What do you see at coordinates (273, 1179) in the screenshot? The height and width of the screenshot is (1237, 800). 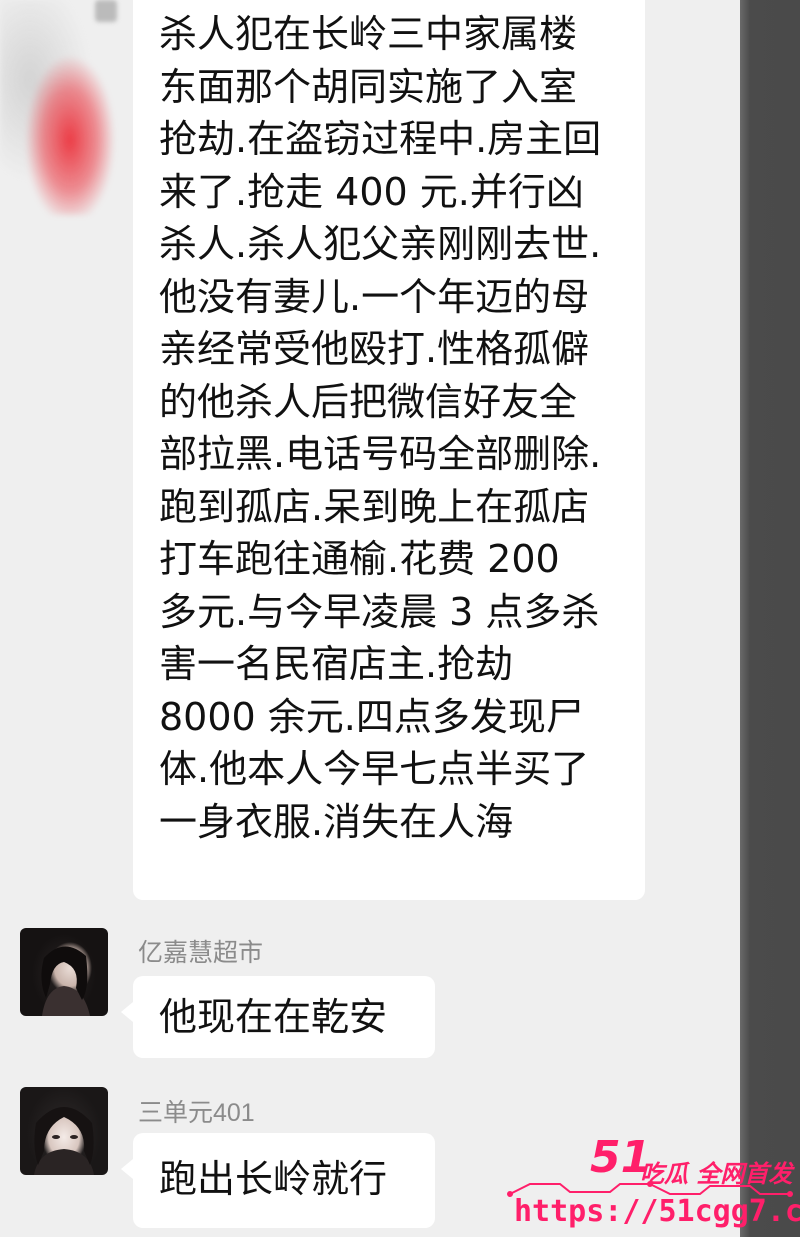 I see `message-text: 跑出长岭就行` at bounding box center [273, 1179].